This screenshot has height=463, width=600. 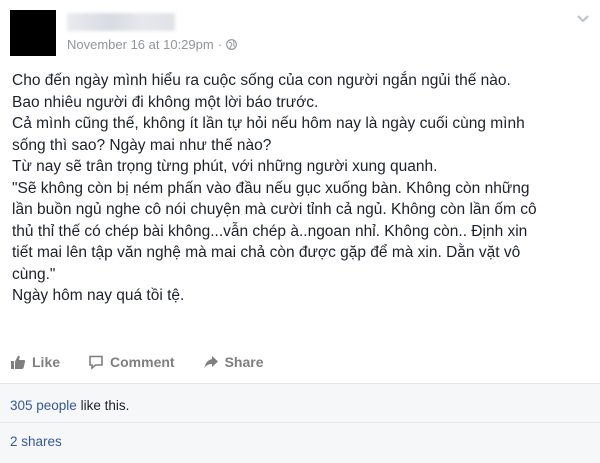 I want to click on post-line: sống thì sao? Ngày mai như thế nào?, so click(x=142, y=145).